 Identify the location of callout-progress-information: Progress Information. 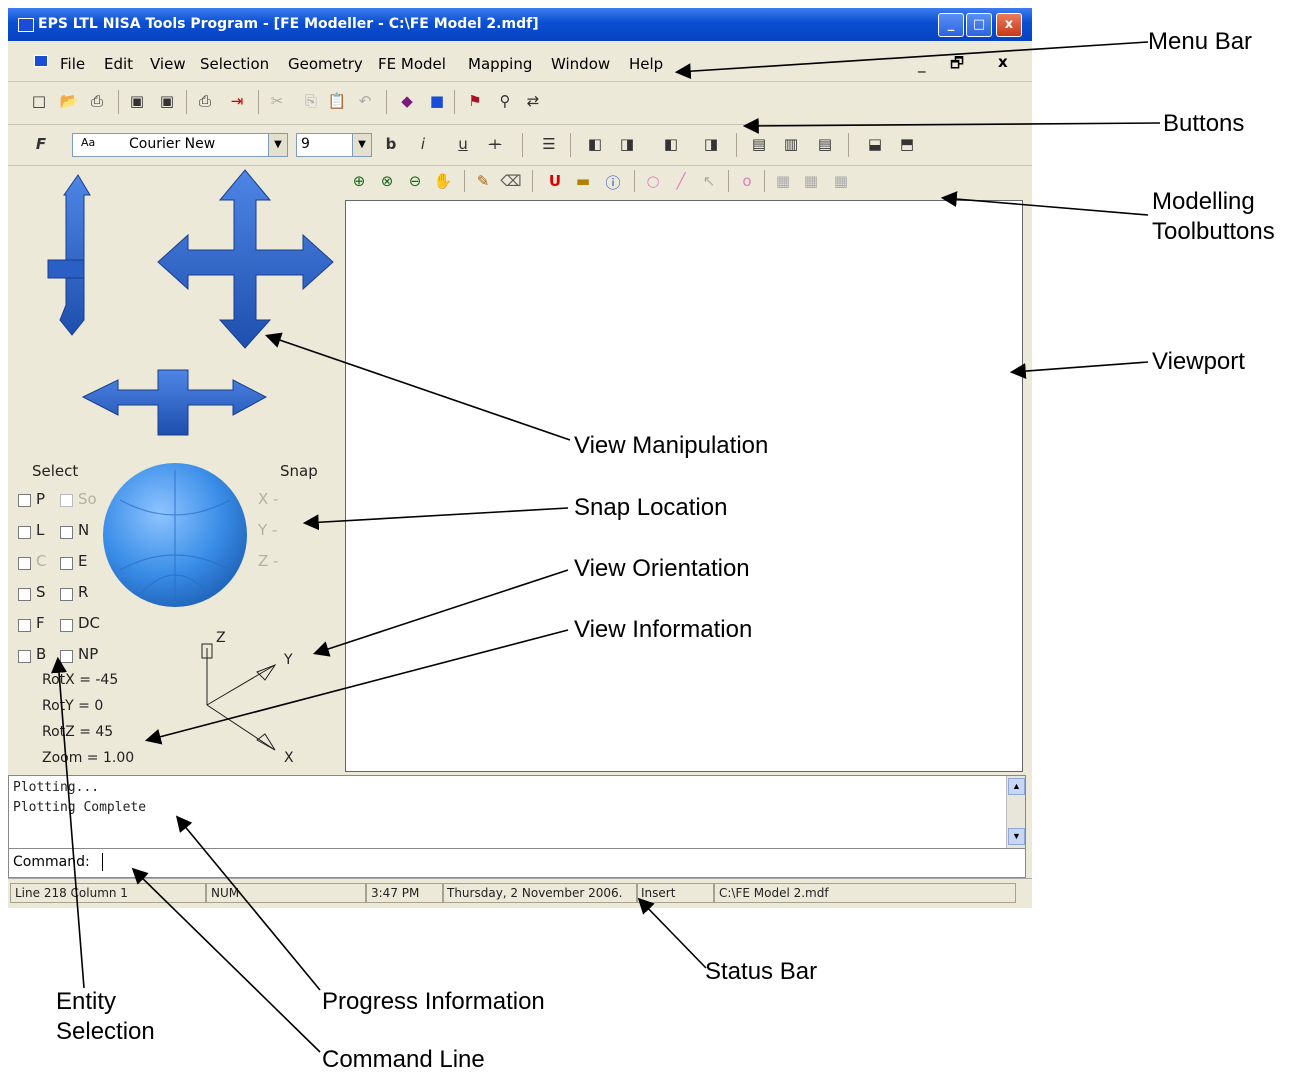
(433, 1001).